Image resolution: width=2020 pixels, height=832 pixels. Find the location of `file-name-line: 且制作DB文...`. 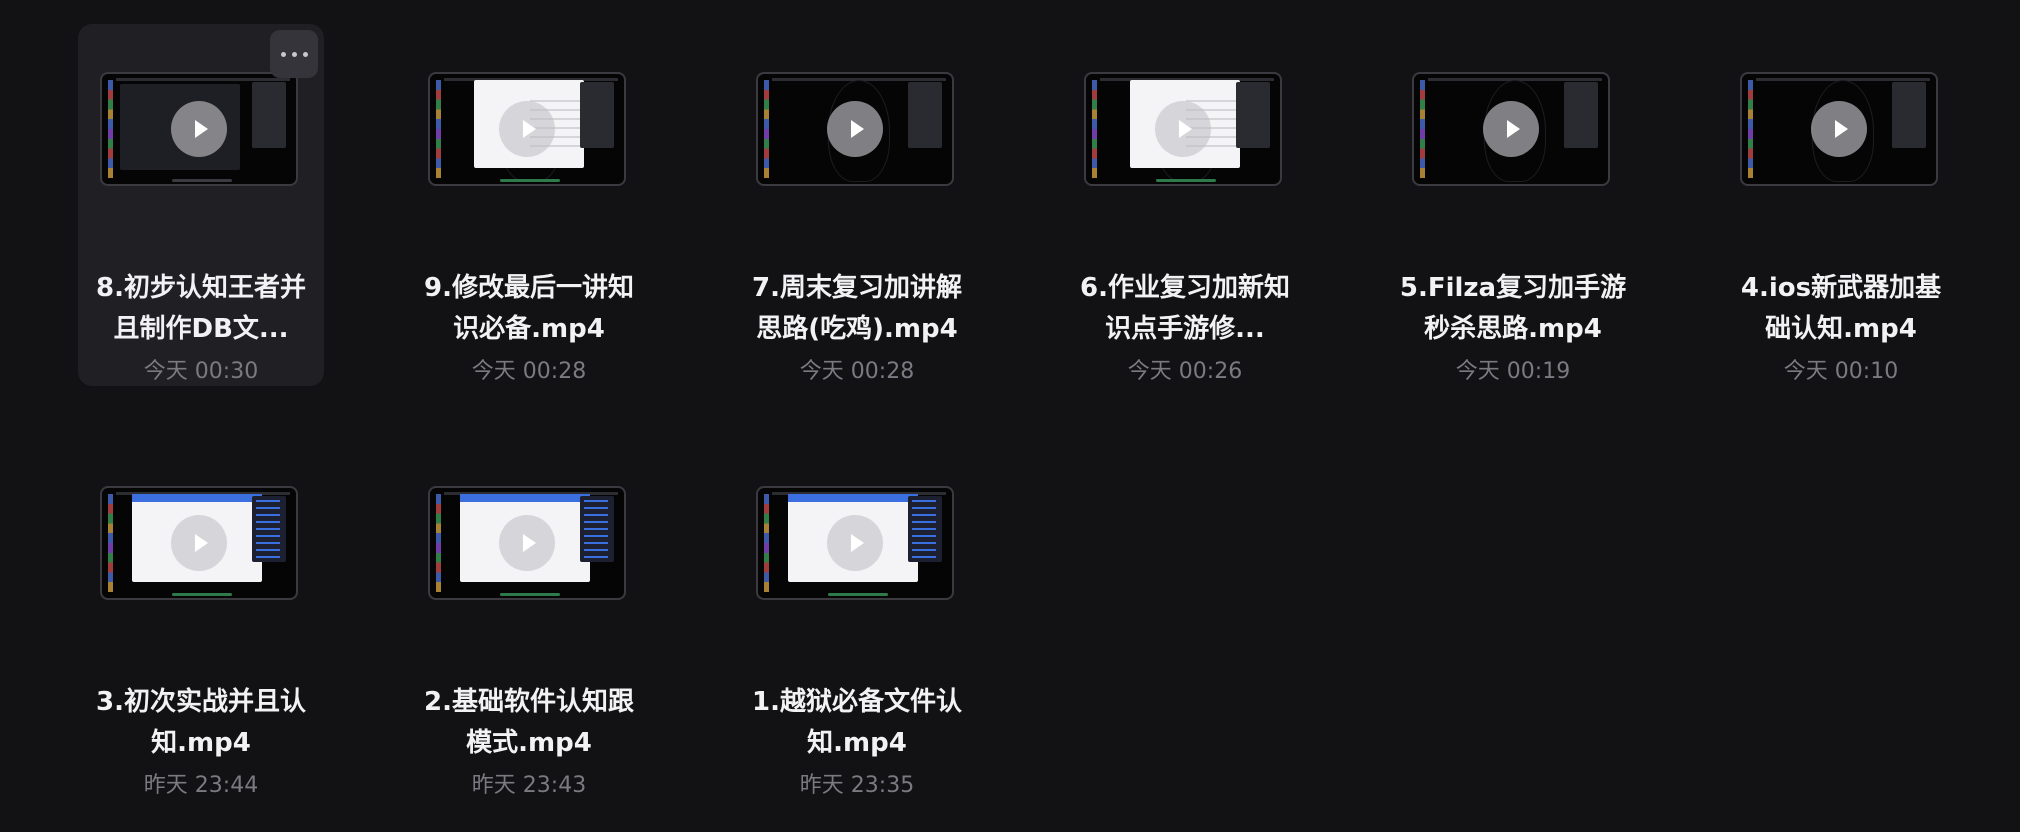

file-name-line: 且制作DB文... is located at coordinates (201, 329).